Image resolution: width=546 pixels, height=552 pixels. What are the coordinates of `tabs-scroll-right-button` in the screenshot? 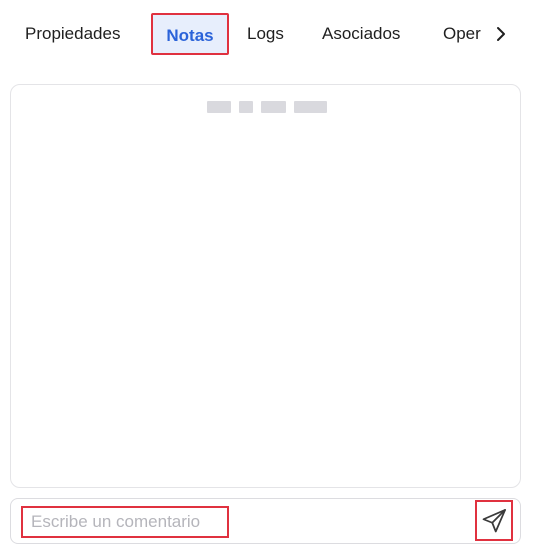 It's located at (501, 34).